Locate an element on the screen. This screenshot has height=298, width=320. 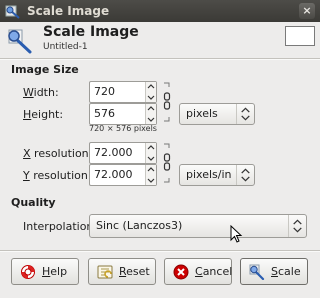
width-value: 720 is located at coordinates (104, 91).